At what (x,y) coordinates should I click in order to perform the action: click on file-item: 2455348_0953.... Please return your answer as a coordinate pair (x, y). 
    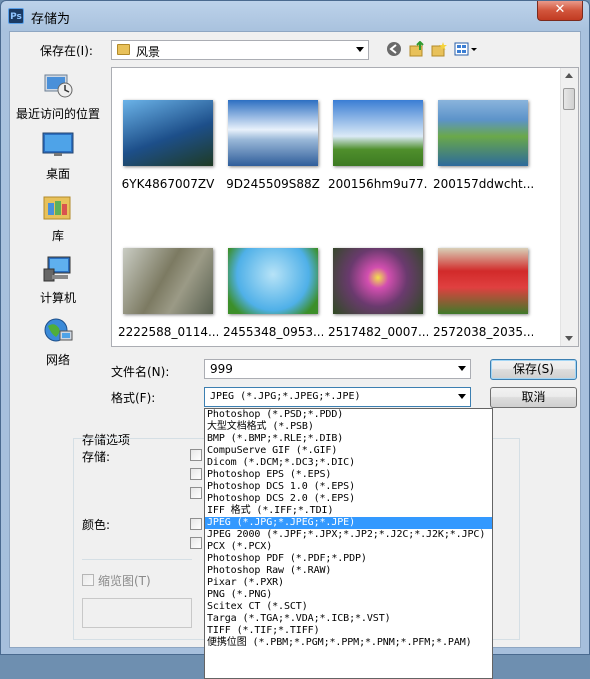
    Looking at the image, I should click on (273, 293).